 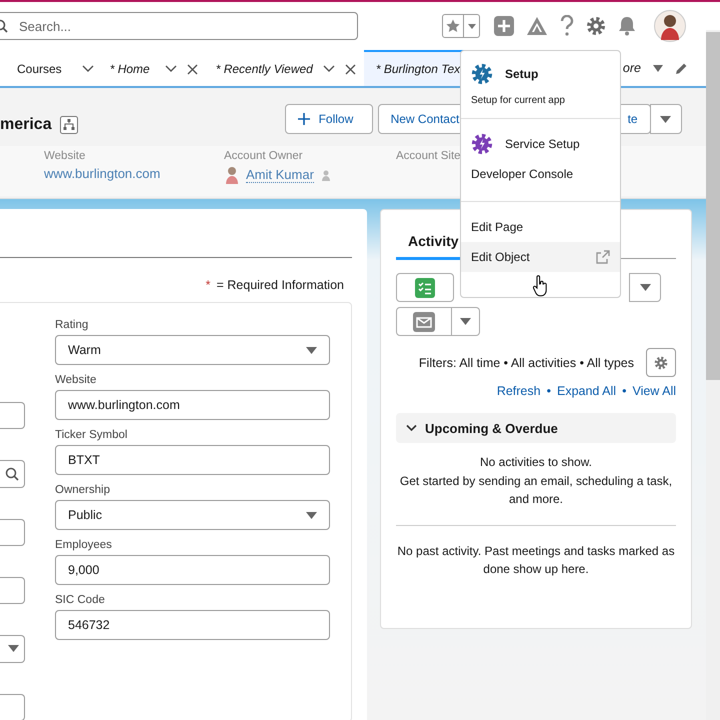 I want to click on field-label: Ticker Symbol, so click(x=91, y=435).